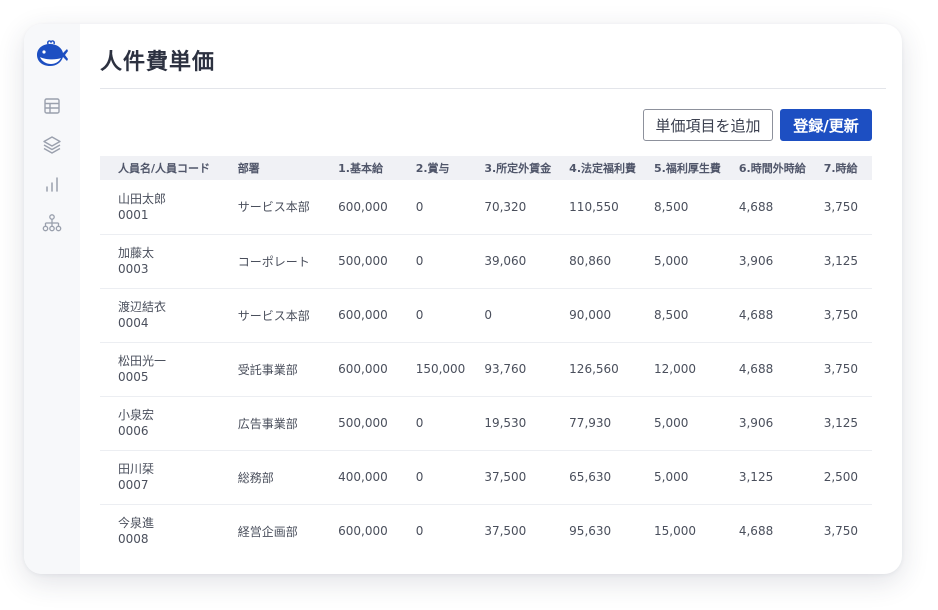 The height and width of the screenshot is (610, 938). Describe the element at coordinates (763, 168) in the screenshot. I see `column-header-overtime-hourly: 6.時間外時給` at that location.